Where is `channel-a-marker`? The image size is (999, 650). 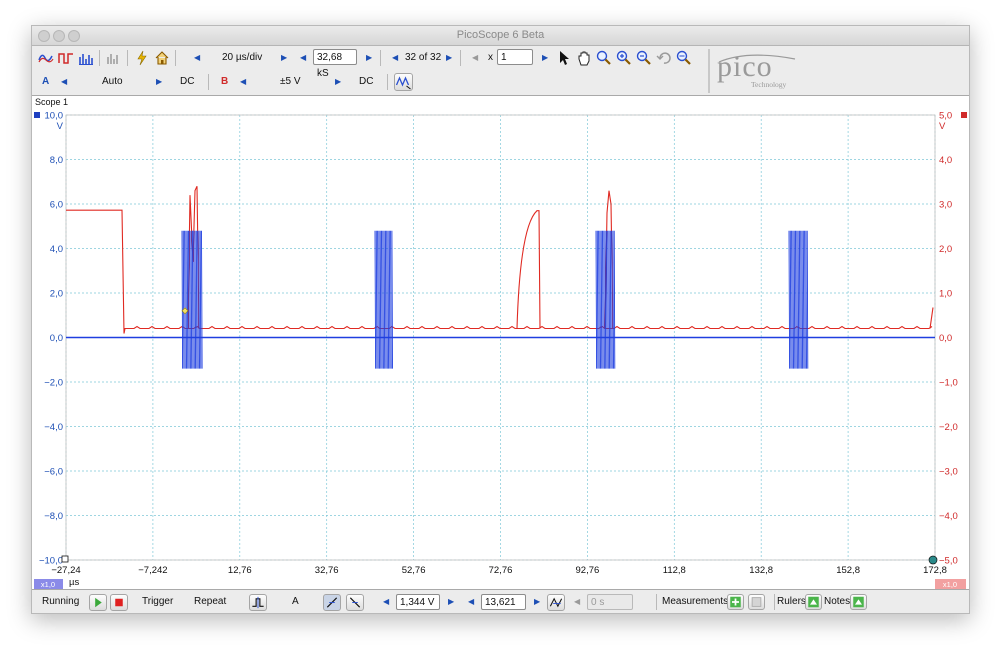 channel-a-marker is located at coordinates (37, 115).